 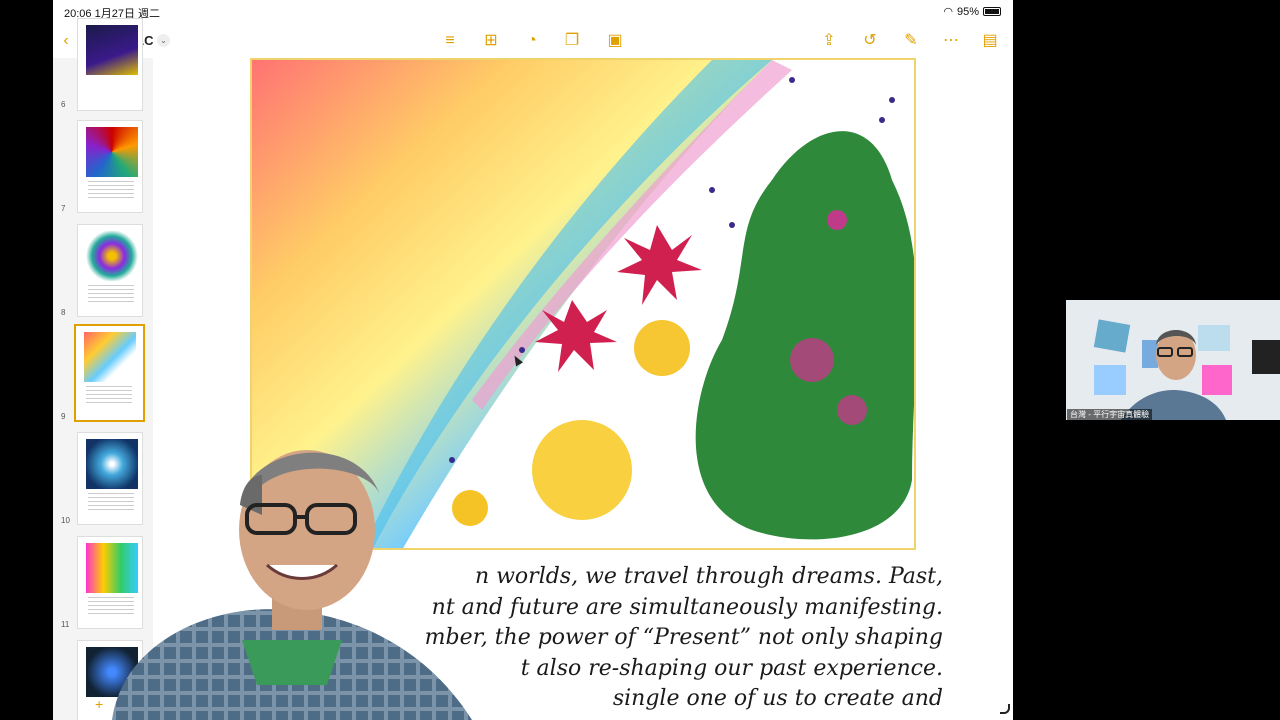 I want to click on app-toolbar: ‹ ▭ VAC ⌄ ≡ ⊞ ◔ ❐ ▣ ⇪ ↺ ✎ ⋯ ▤, so click(x=533, y=41).